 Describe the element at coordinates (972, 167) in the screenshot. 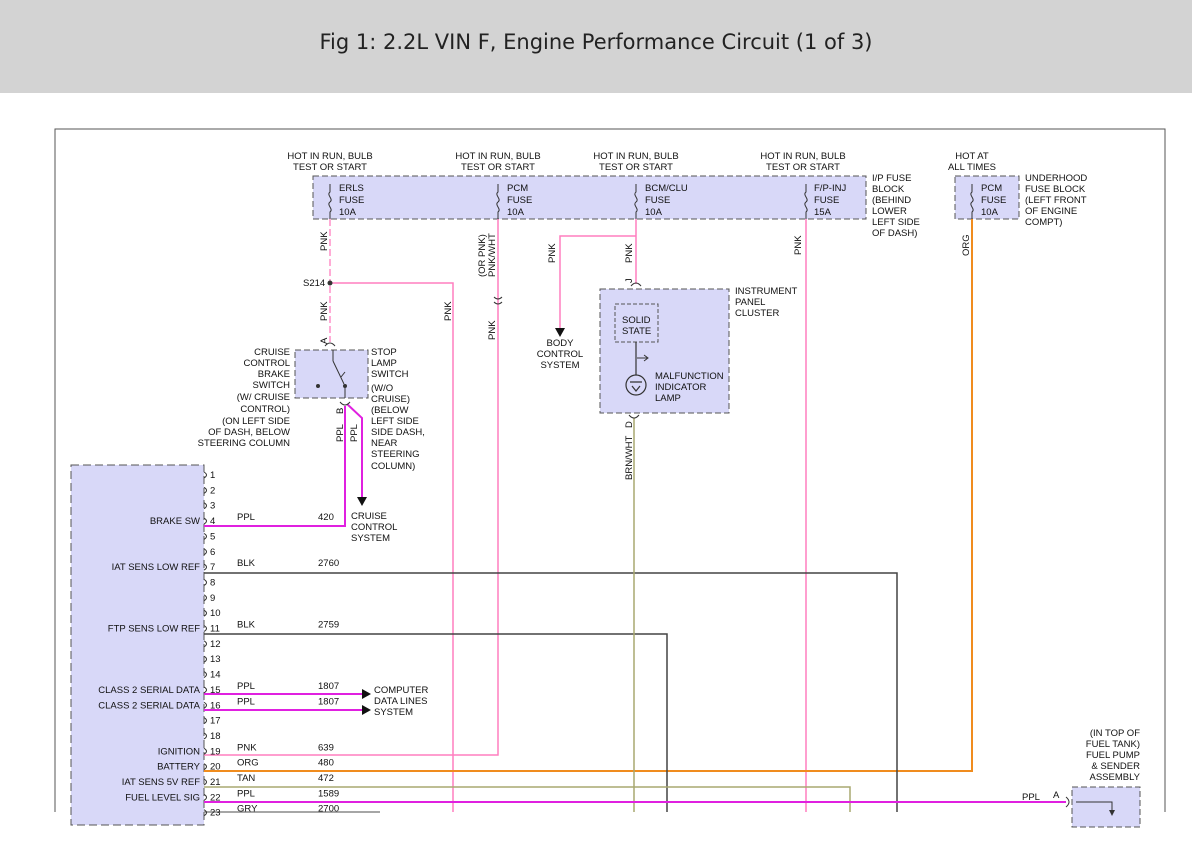

I see `power-label-always: ALL TIMES` at that location.